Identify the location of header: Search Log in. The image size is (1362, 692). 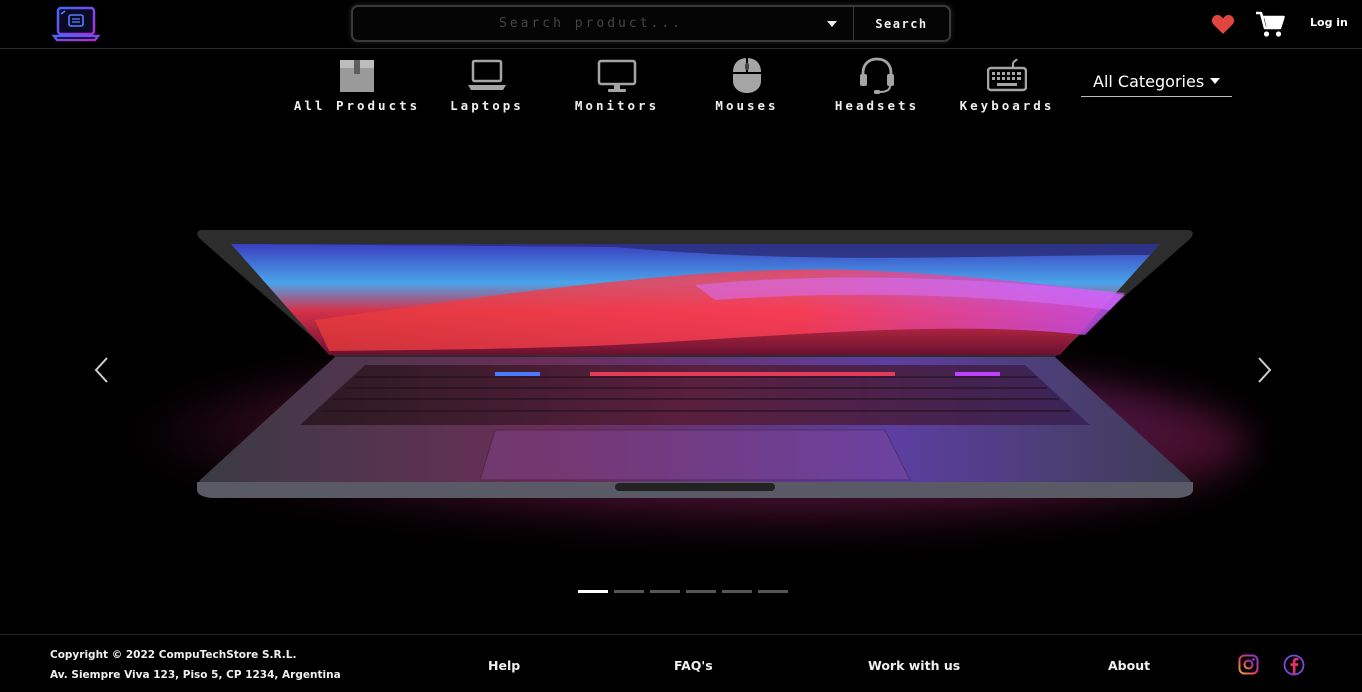
(681, 24).